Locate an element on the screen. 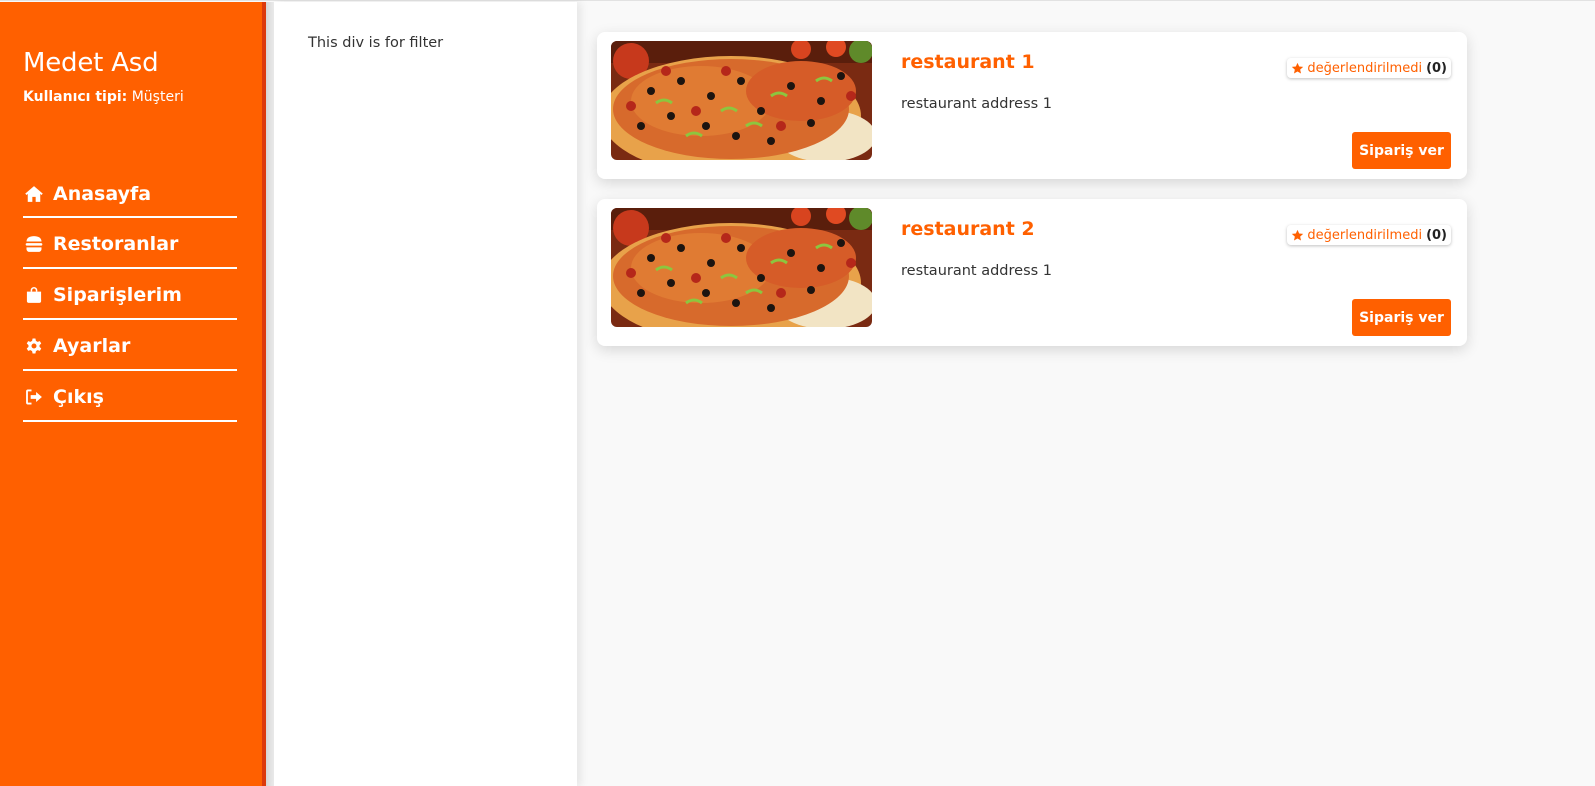  user-type: Kullanıcı tipi: Müşteri is located at coordinates (131, 97).